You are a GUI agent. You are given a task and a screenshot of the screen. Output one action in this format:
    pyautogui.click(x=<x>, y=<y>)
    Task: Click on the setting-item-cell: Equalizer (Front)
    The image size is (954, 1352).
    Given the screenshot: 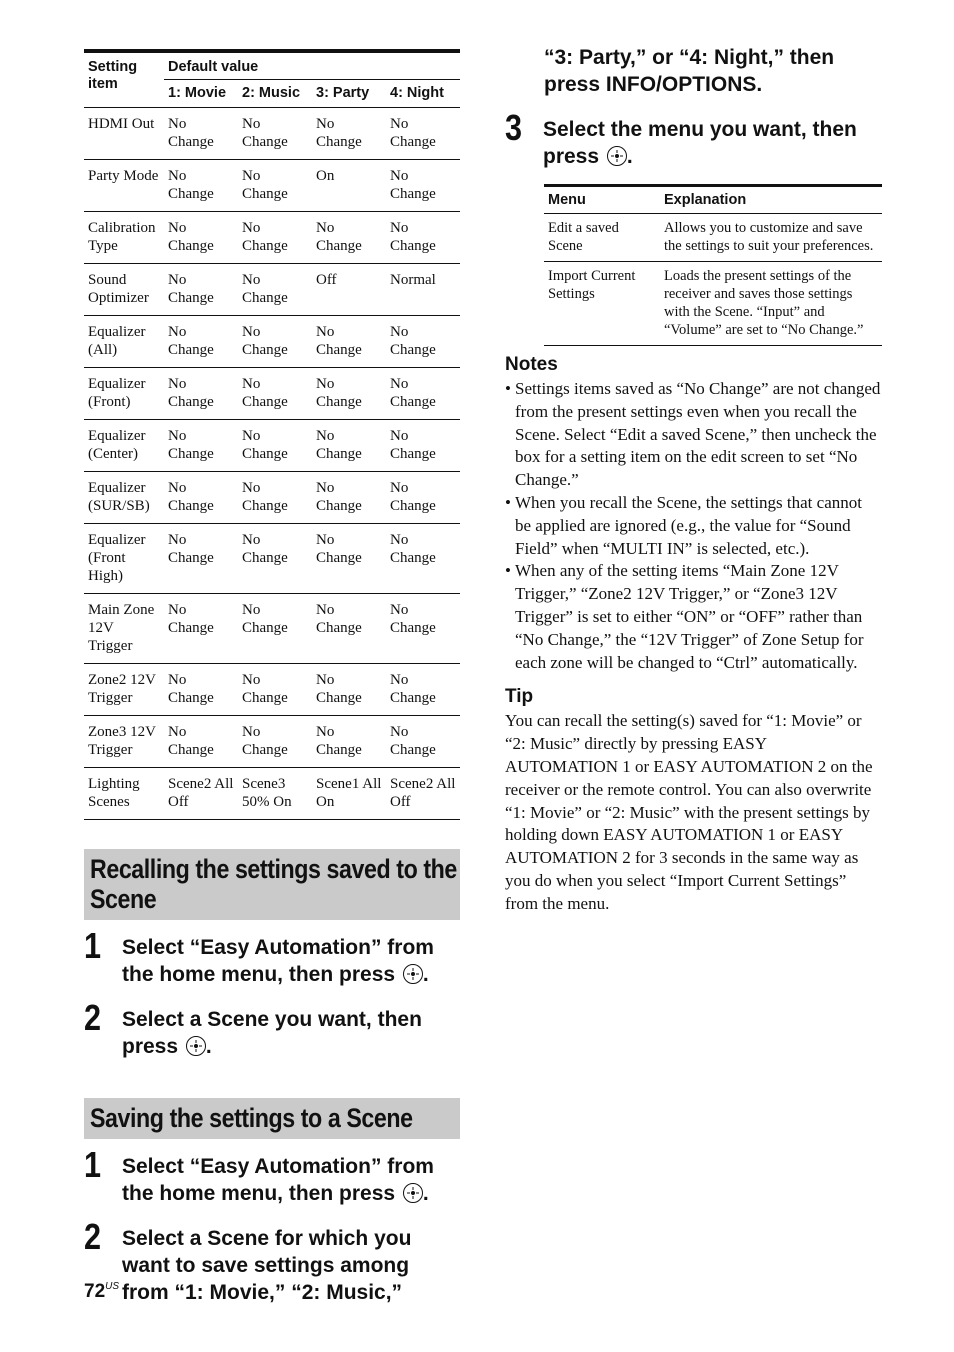 What is the action you would take?
    pyautogui.click(x=124, y=393)
    